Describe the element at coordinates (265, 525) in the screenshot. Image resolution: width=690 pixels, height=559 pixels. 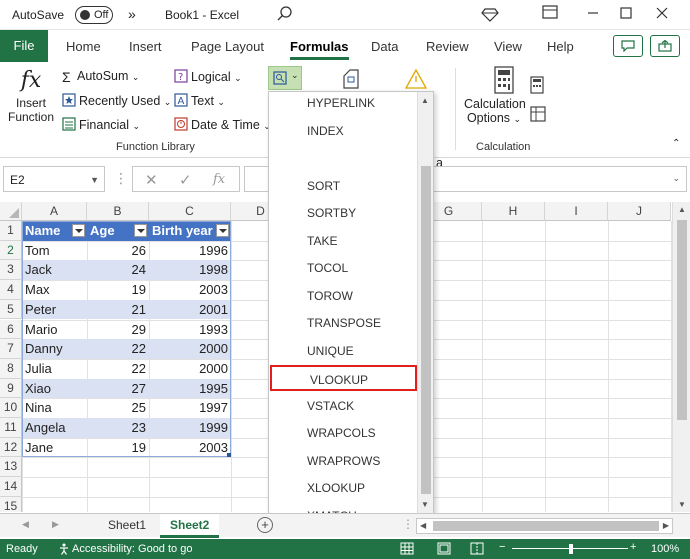
I see `add-sheet-button: +` at that location.